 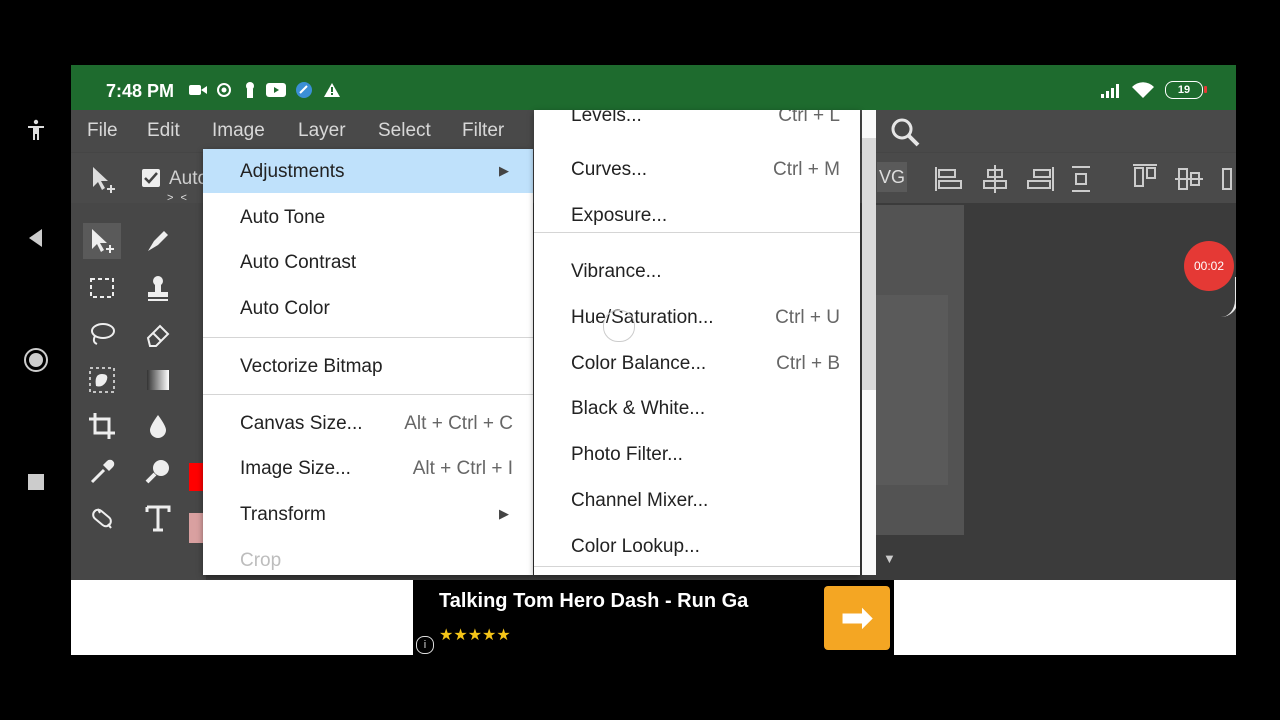 I want to click on menu-layer: Layer, so click(x=322, y=131).